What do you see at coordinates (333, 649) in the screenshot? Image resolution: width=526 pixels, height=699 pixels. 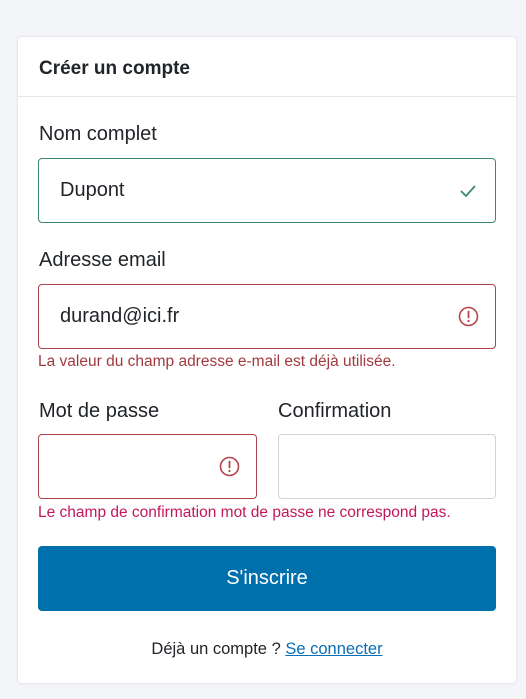 I see `login-link: Se connecter` at bounding box center [333, 649].